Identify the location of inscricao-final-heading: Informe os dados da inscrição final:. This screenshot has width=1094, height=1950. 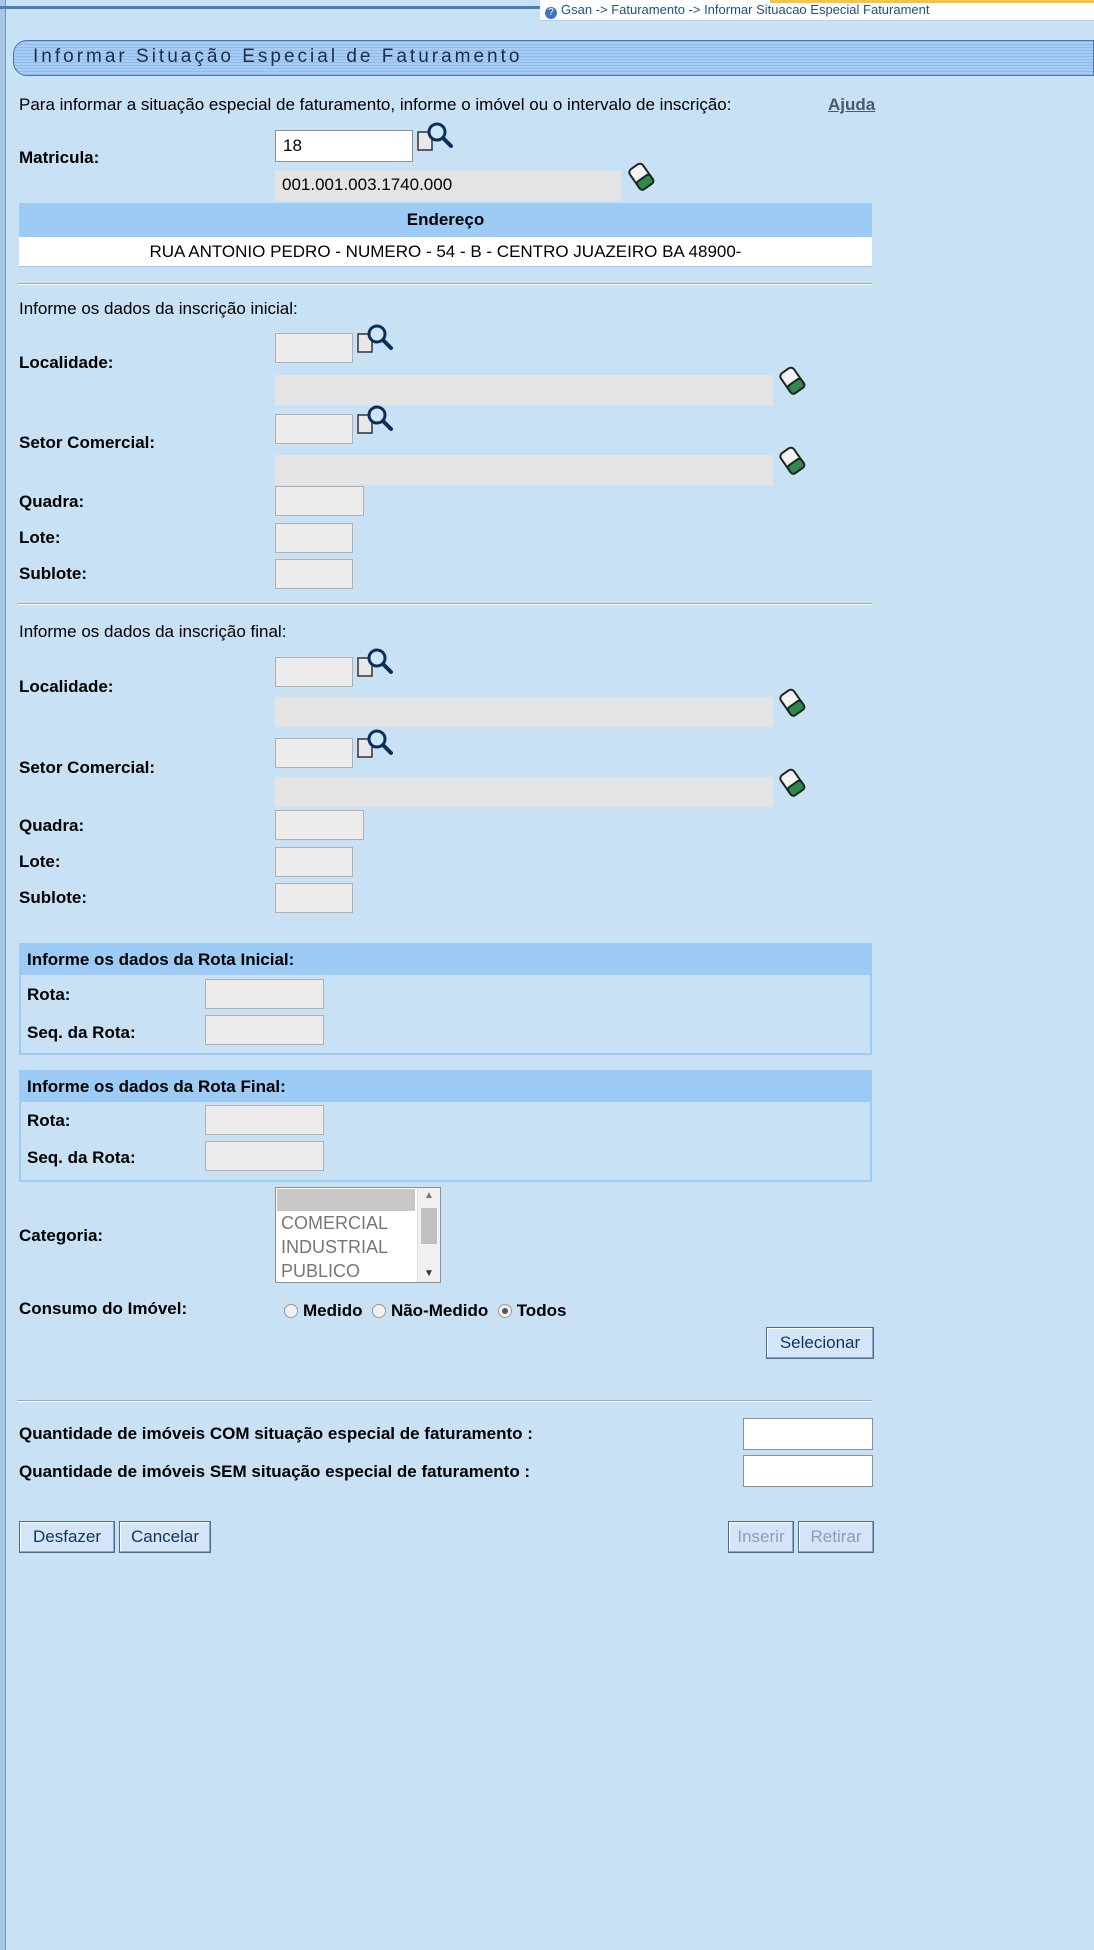
(153, 631).